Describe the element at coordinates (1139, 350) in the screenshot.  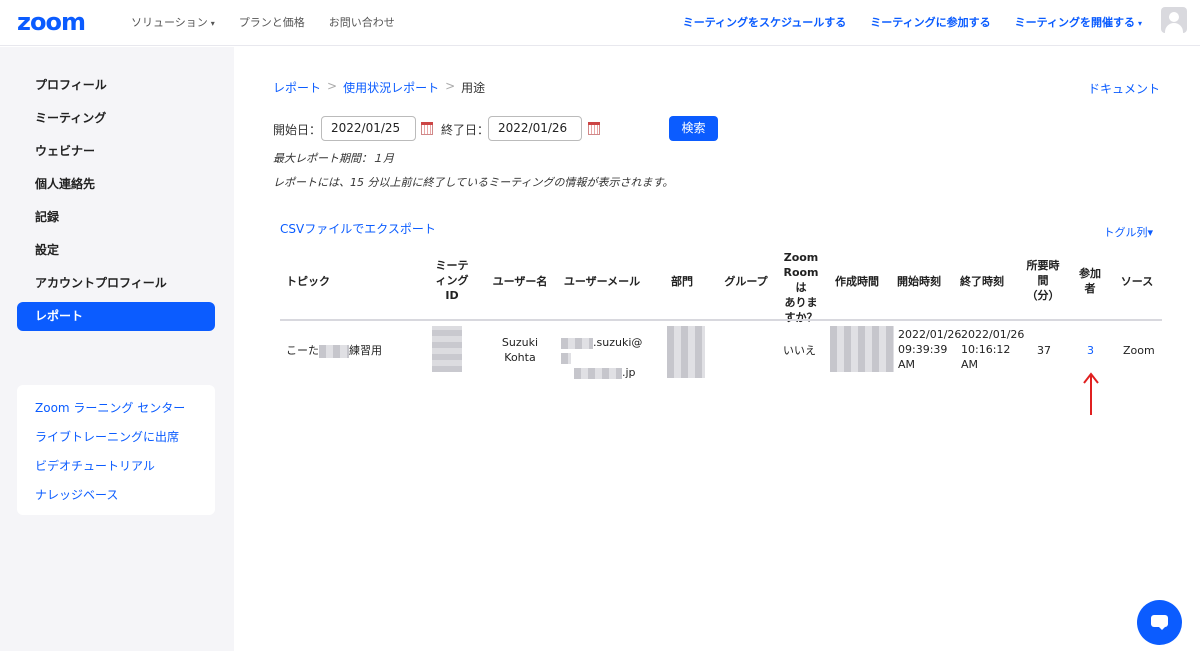
I see `cell-source: Zoom` at that location.